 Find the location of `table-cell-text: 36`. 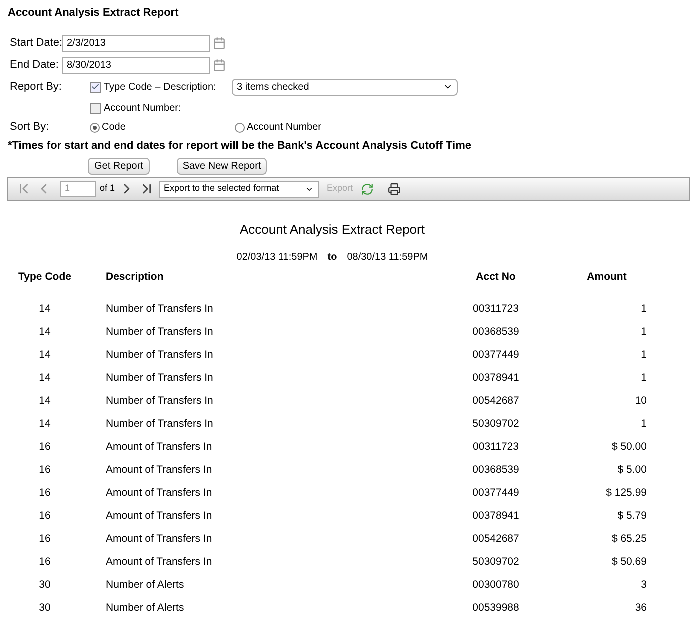

table-cell-text: 36 is located at coordinates (640, 608).